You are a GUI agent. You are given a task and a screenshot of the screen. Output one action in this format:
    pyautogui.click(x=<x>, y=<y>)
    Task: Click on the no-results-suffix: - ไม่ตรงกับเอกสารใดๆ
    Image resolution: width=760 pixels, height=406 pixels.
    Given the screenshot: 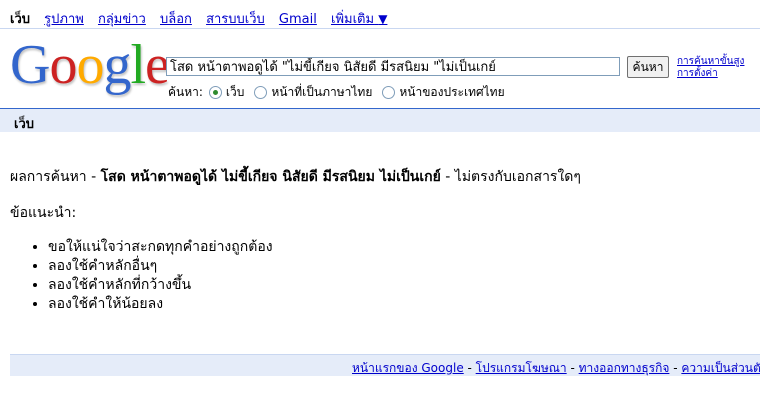 What is the action you would take?
    pyautogui.click(x=510, y=177)
    